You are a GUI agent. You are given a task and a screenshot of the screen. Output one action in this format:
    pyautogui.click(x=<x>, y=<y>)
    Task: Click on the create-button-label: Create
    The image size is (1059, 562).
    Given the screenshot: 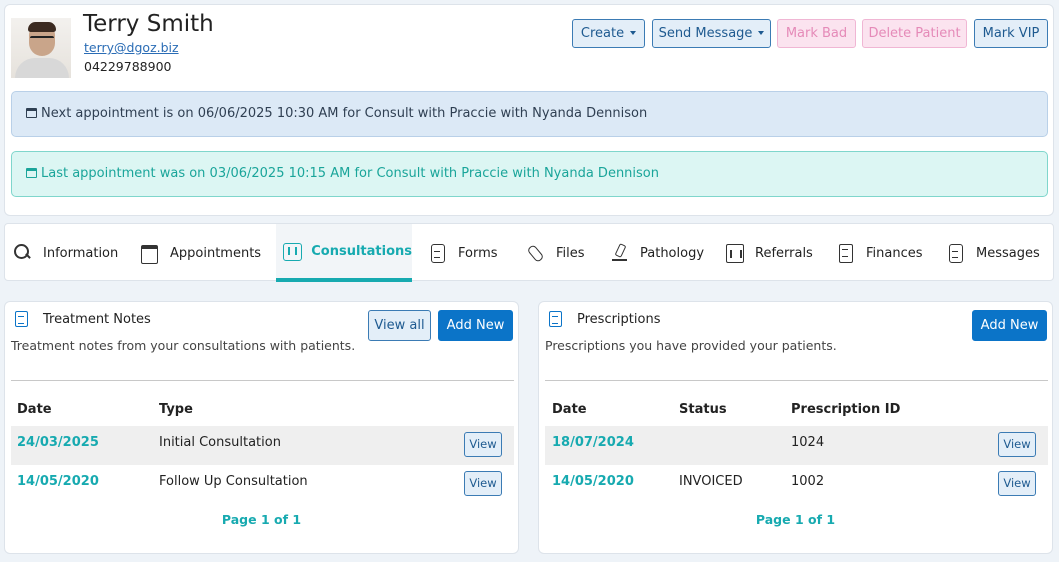 What is the action you would take?
    pyautogui.click(x=602, y=33)
    